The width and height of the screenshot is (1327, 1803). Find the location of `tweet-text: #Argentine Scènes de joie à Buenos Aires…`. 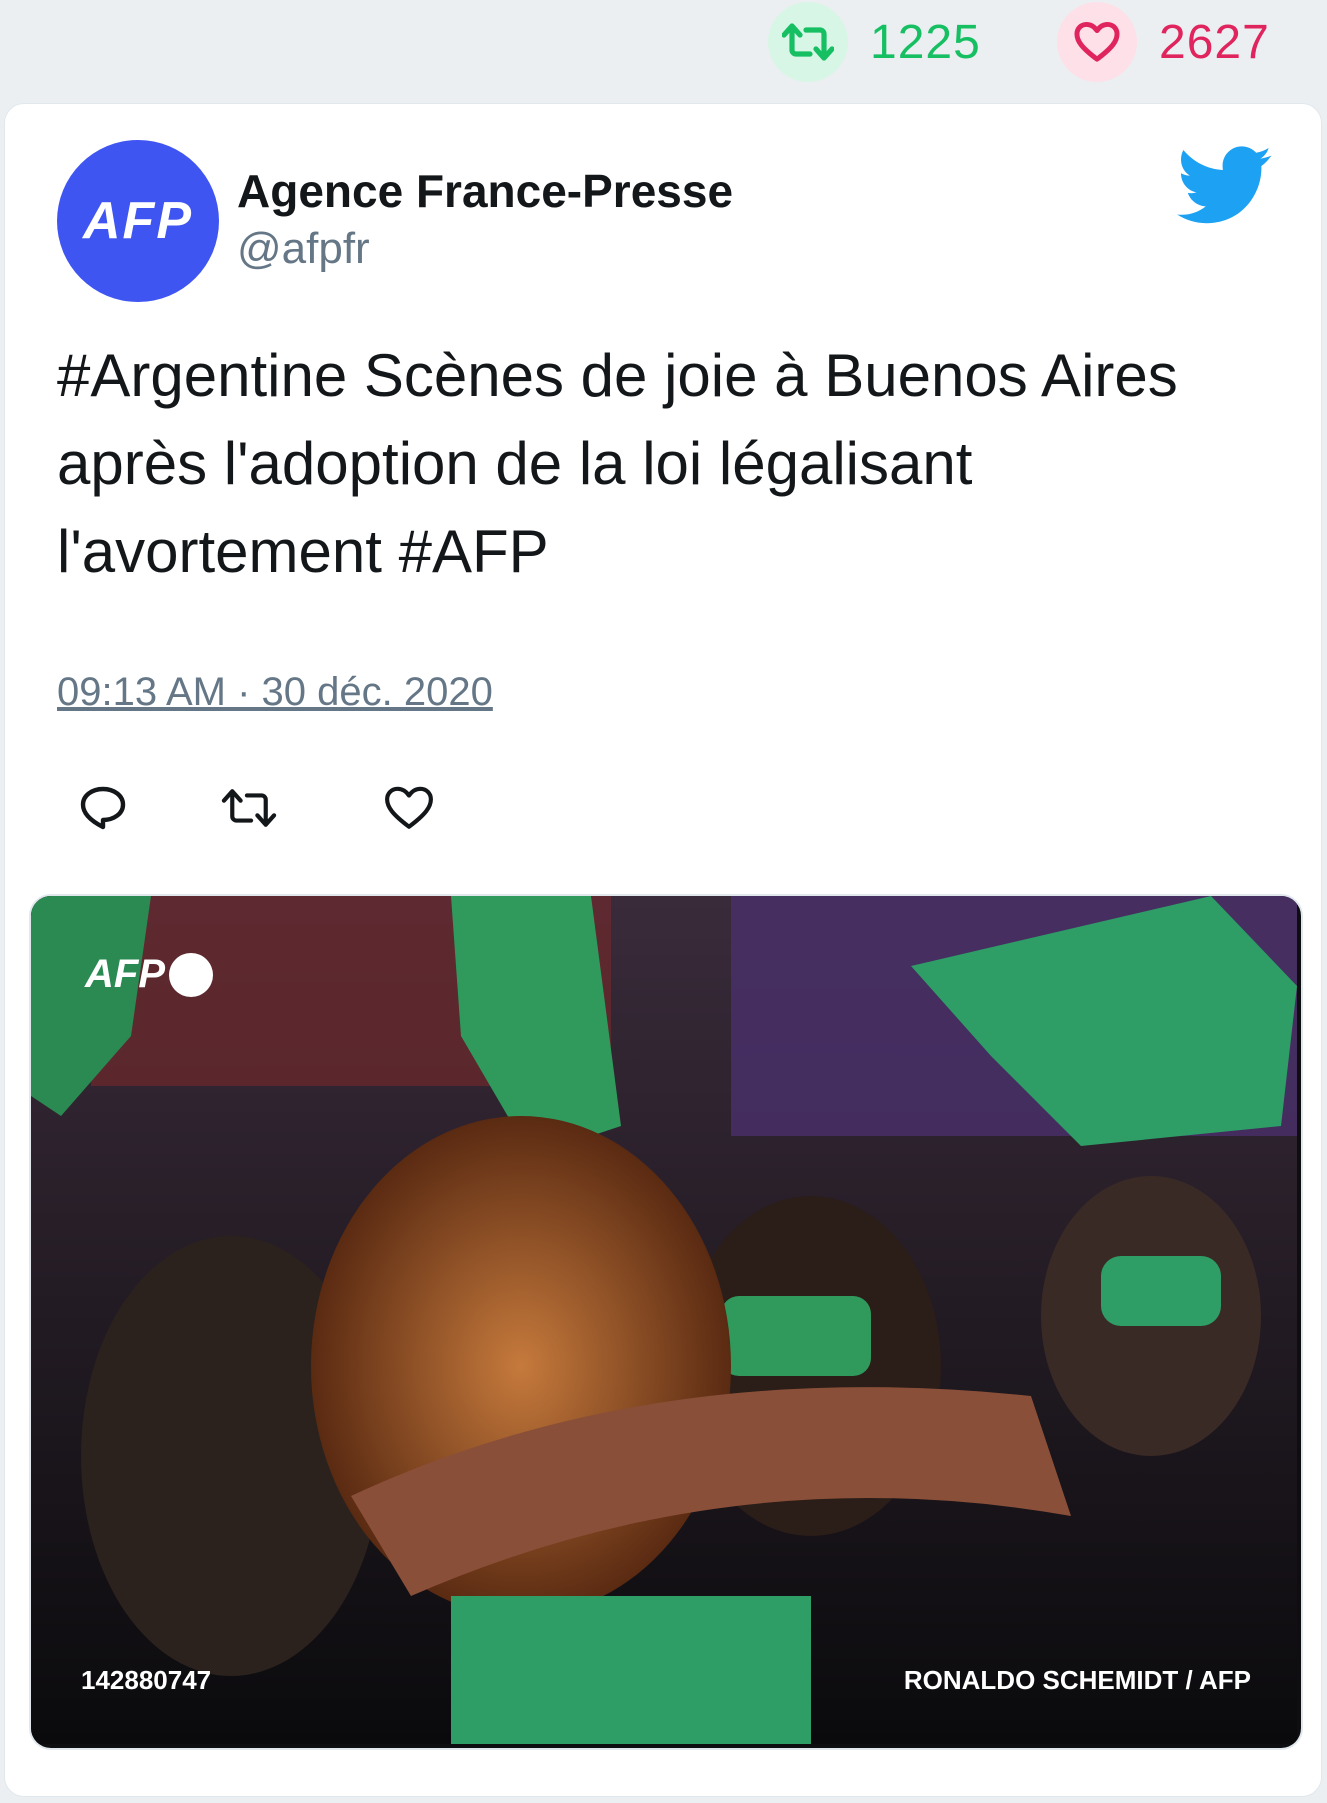

tweet-text: #Argentine Scènes de joie à Buenos Aires… is located at coordinates (617, 463).